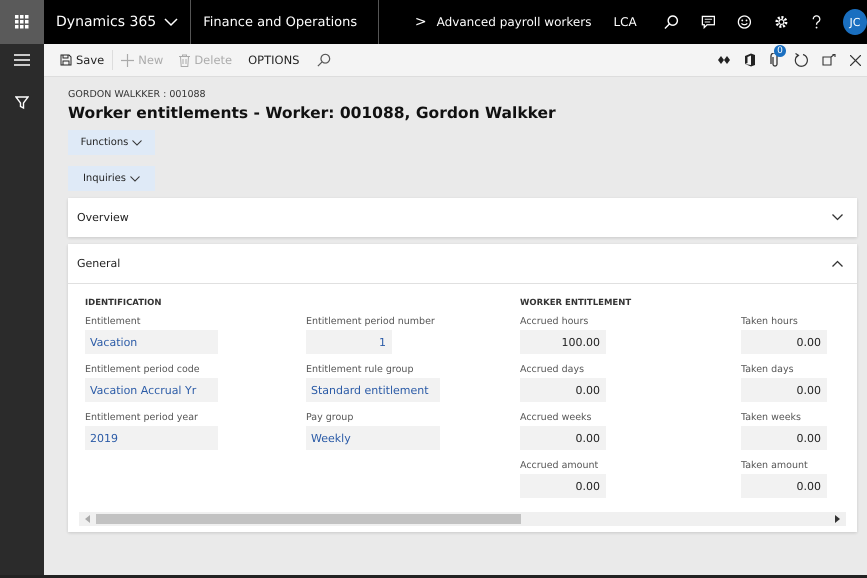 The width and height of the screenshot is (867, 578). I want to click on field-label: Entitlement rule group, so click(360, 369).